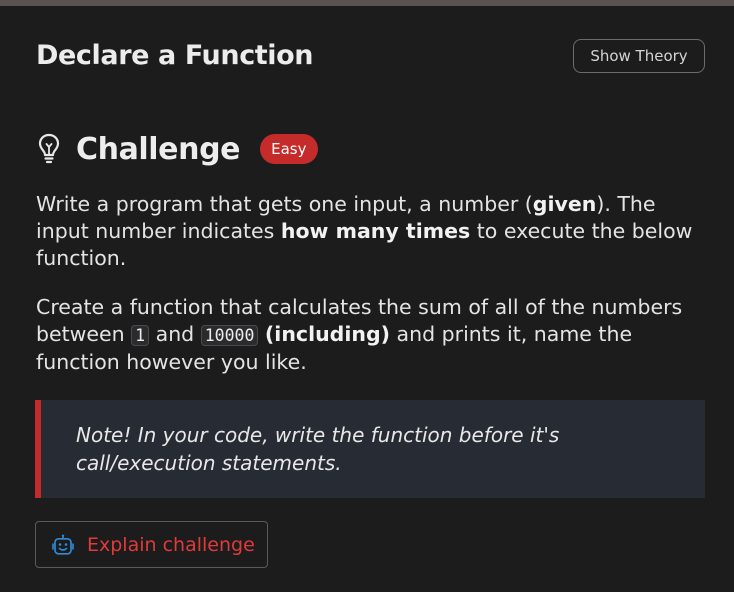  What do you see at coordinates (564, 204) in the screenshot?
I see `emphasis-given: given` at bounding box center [564, 204].